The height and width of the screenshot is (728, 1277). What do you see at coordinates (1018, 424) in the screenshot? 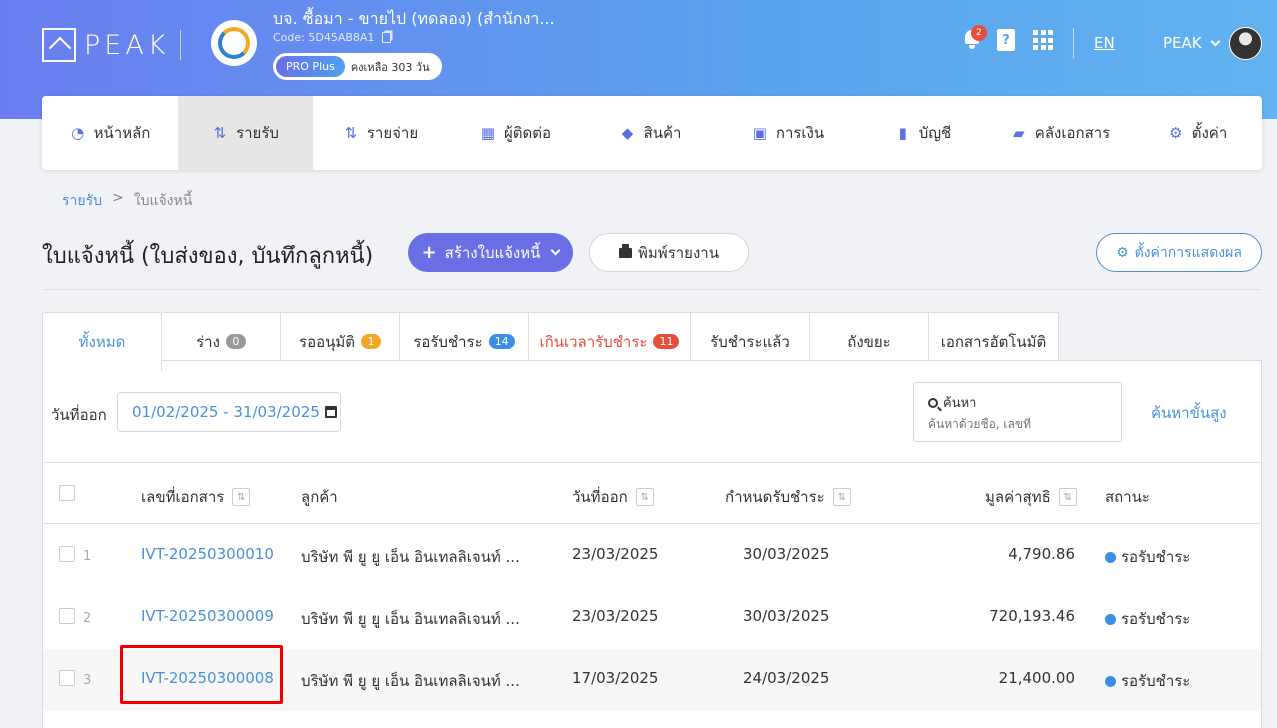
I see `search-input` at bounding box center [1018, 424].